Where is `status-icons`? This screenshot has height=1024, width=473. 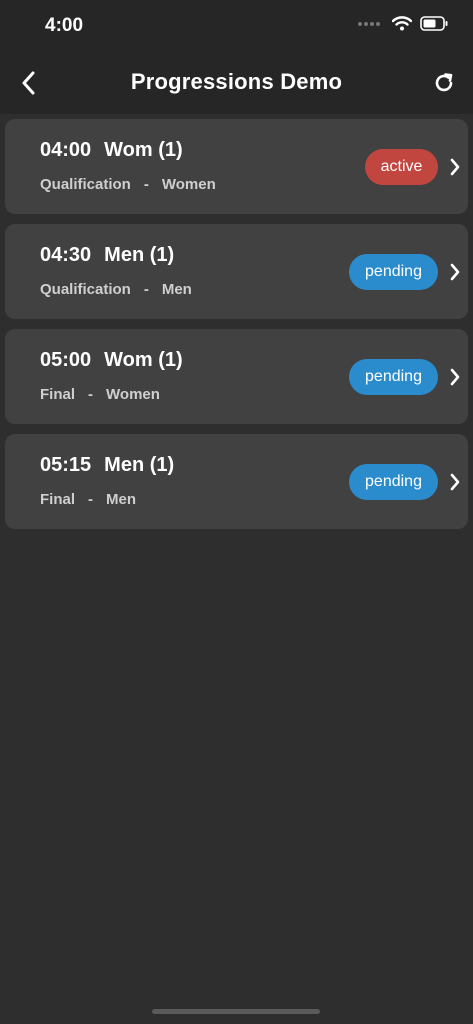 status-icons is located at coordinates (403, 23).